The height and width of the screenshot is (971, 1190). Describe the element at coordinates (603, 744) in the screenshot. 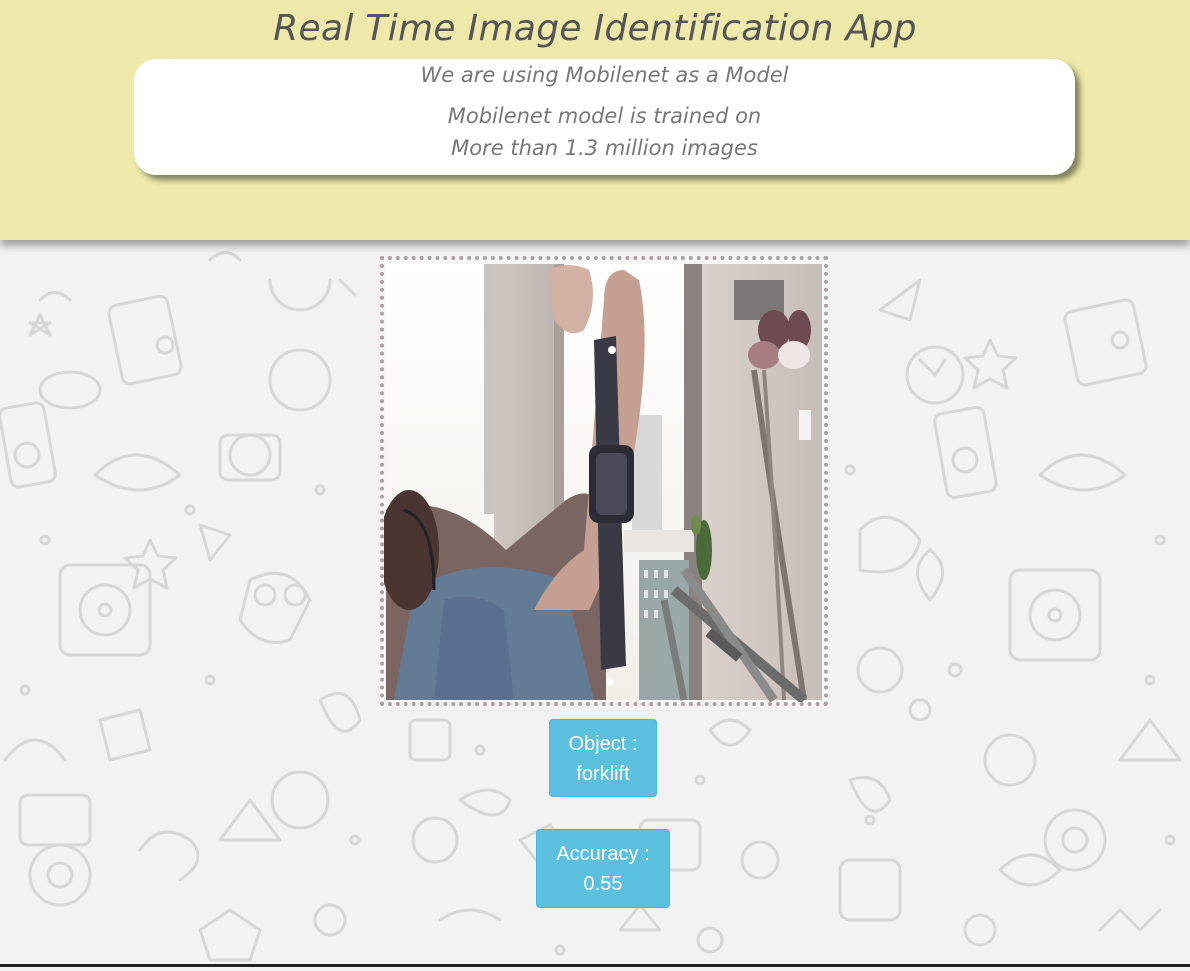

I see `object-label: Object :` at that location.